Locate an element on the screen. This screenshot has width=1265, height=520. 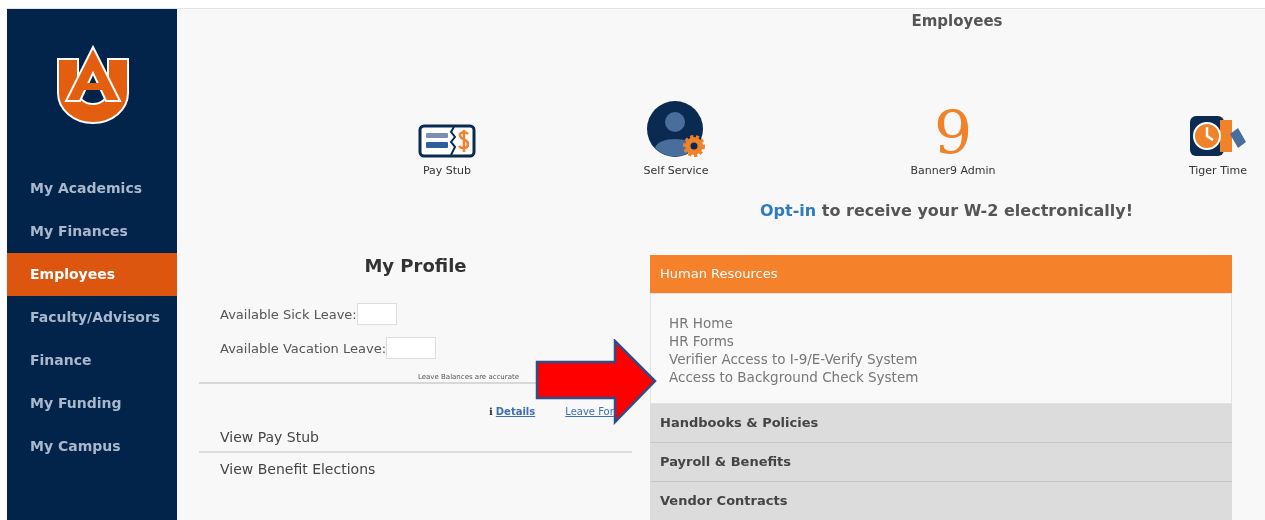
app-tile: 9 Banner9 Admin is located at coordinates (953, 138).